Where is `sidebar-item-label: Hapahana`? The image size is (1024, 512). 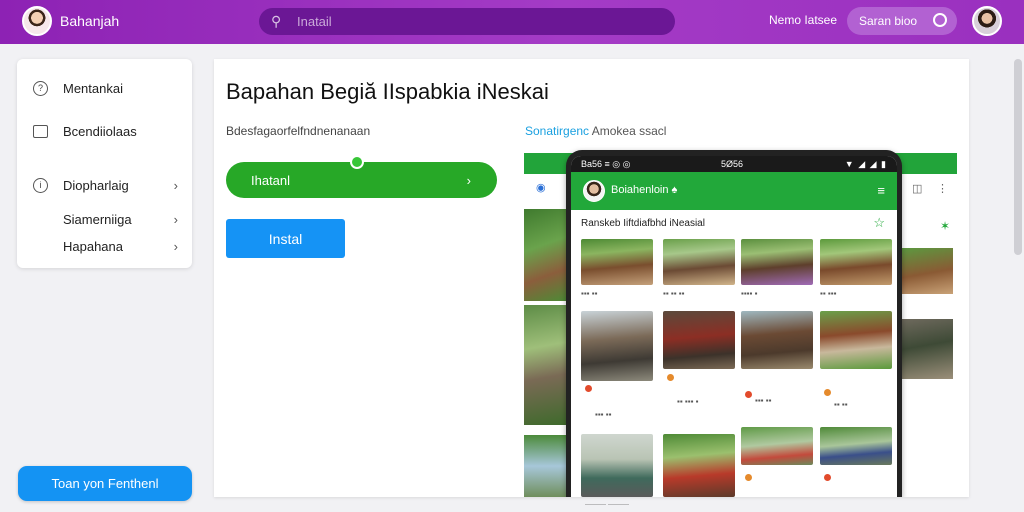
sidebar-item-label: Hapahana is located at coordinates (93, 246).